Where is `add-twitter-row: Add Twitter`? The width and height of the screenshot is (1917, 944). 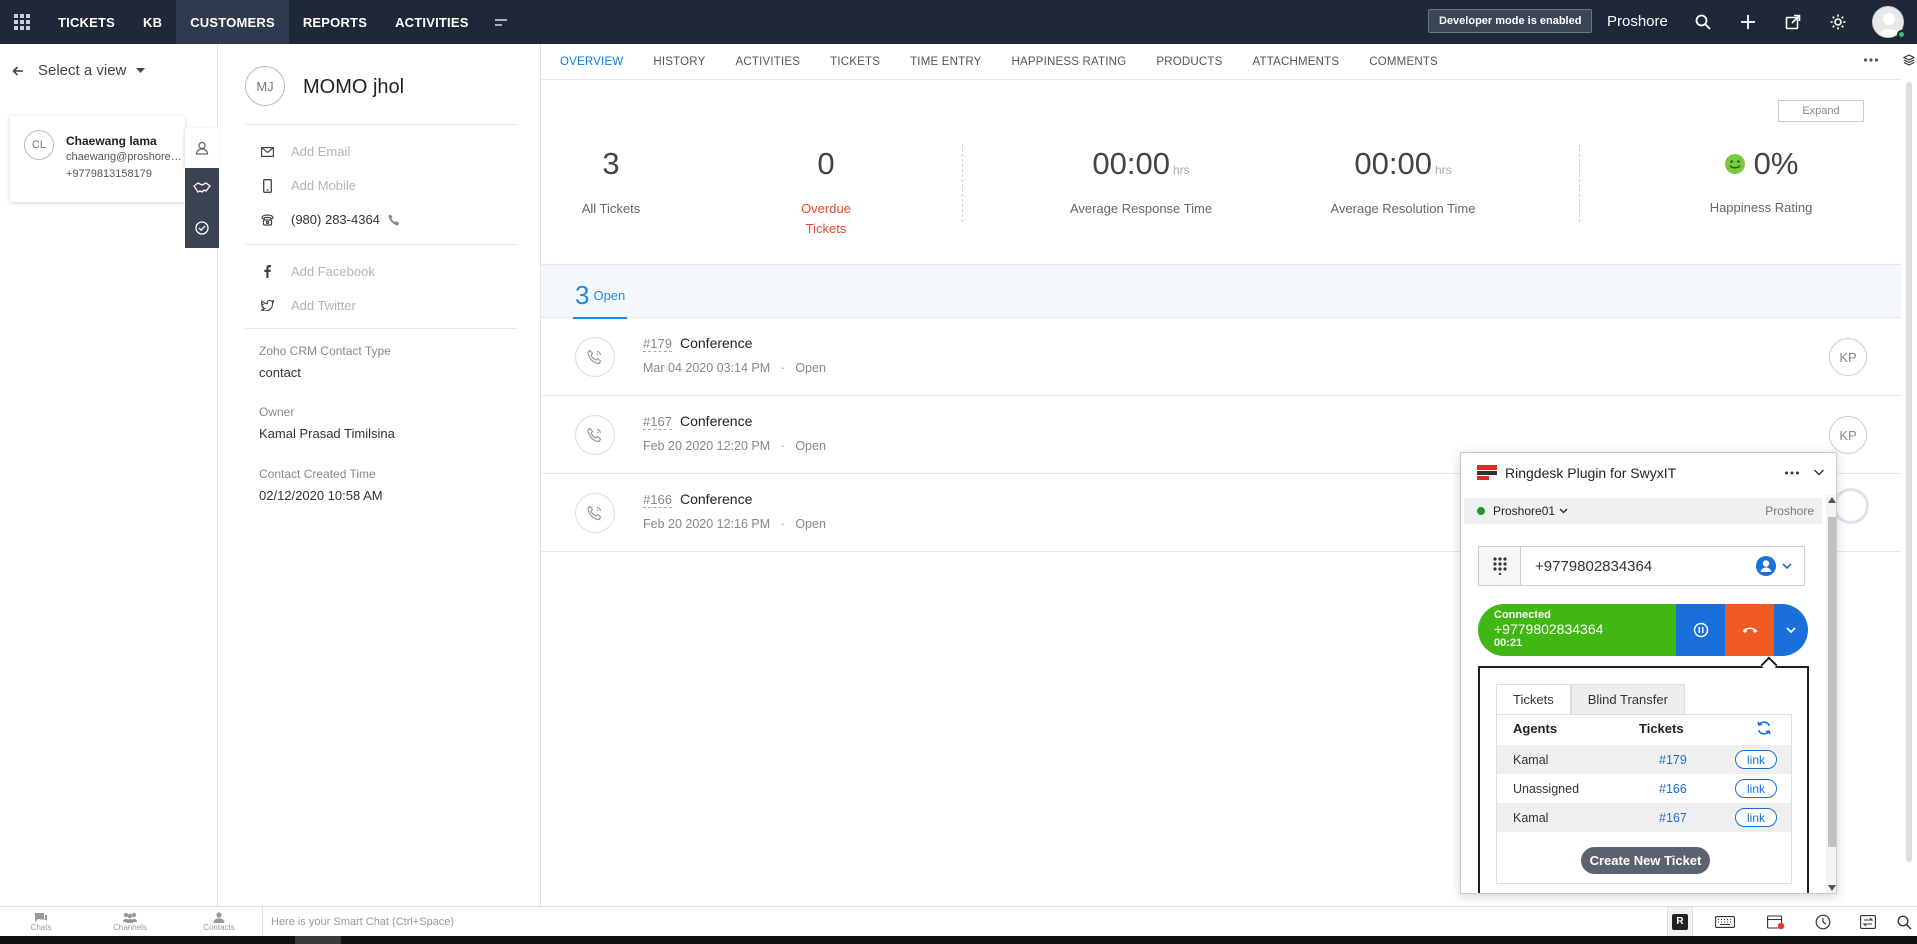
add-twitter-row: Add Twitter is located at coordinates (306, 305).